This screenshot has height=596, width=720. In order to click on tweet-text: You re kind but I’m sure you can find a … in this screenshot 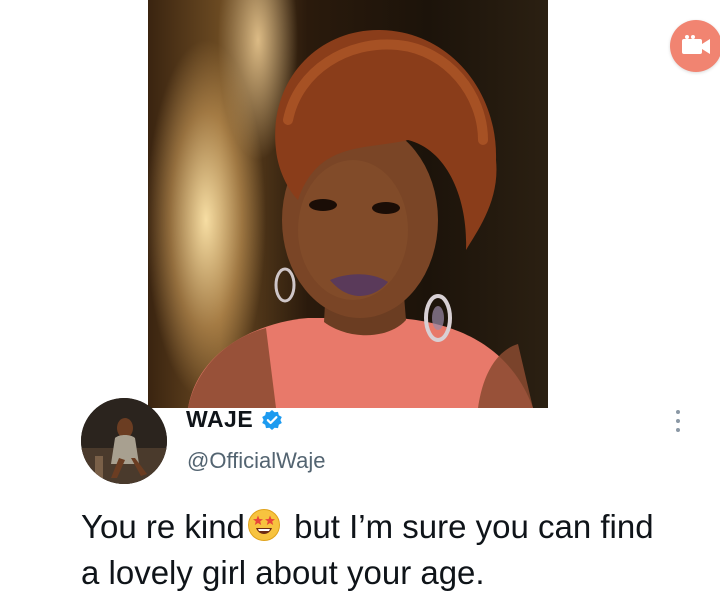, I will do `click(381, 550)`.